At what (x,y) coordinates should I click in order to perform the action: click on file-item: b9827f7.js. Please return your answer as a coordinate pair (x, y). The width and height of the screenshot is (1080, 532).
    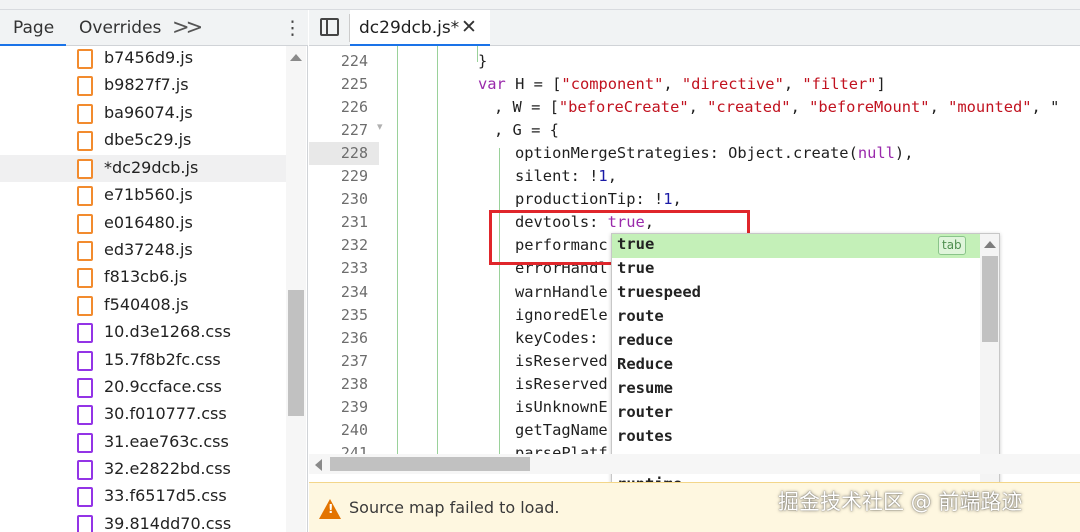
    Looking at the image, I should click on (143, 85).